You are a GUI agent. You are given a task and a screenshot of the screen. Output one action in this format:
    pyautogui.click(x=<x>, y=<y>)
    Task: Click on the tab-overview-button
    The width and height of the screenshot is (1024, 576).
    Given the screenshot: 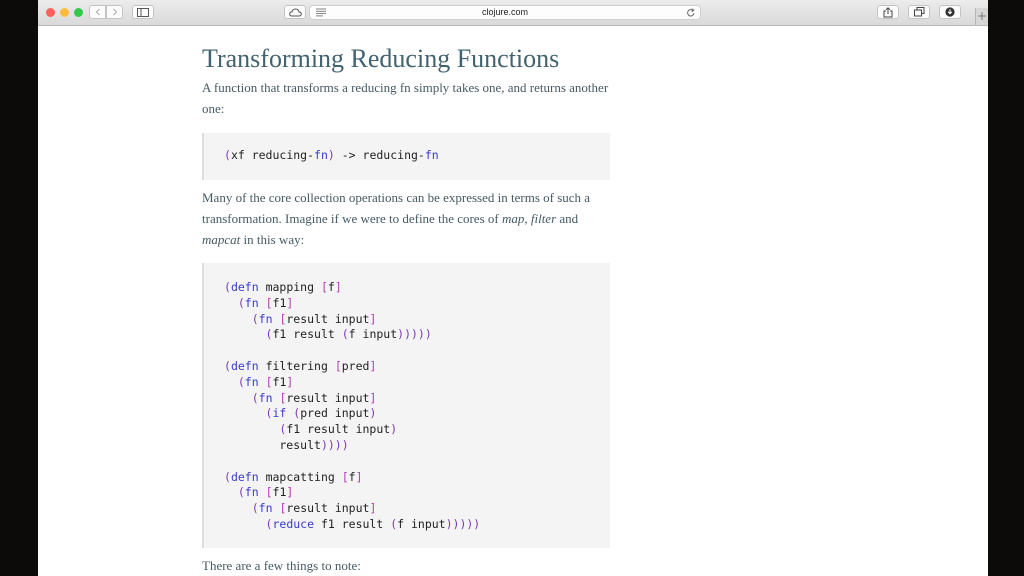 What is the action you would take?
    pyautogui.click(x=919, y=12)
    